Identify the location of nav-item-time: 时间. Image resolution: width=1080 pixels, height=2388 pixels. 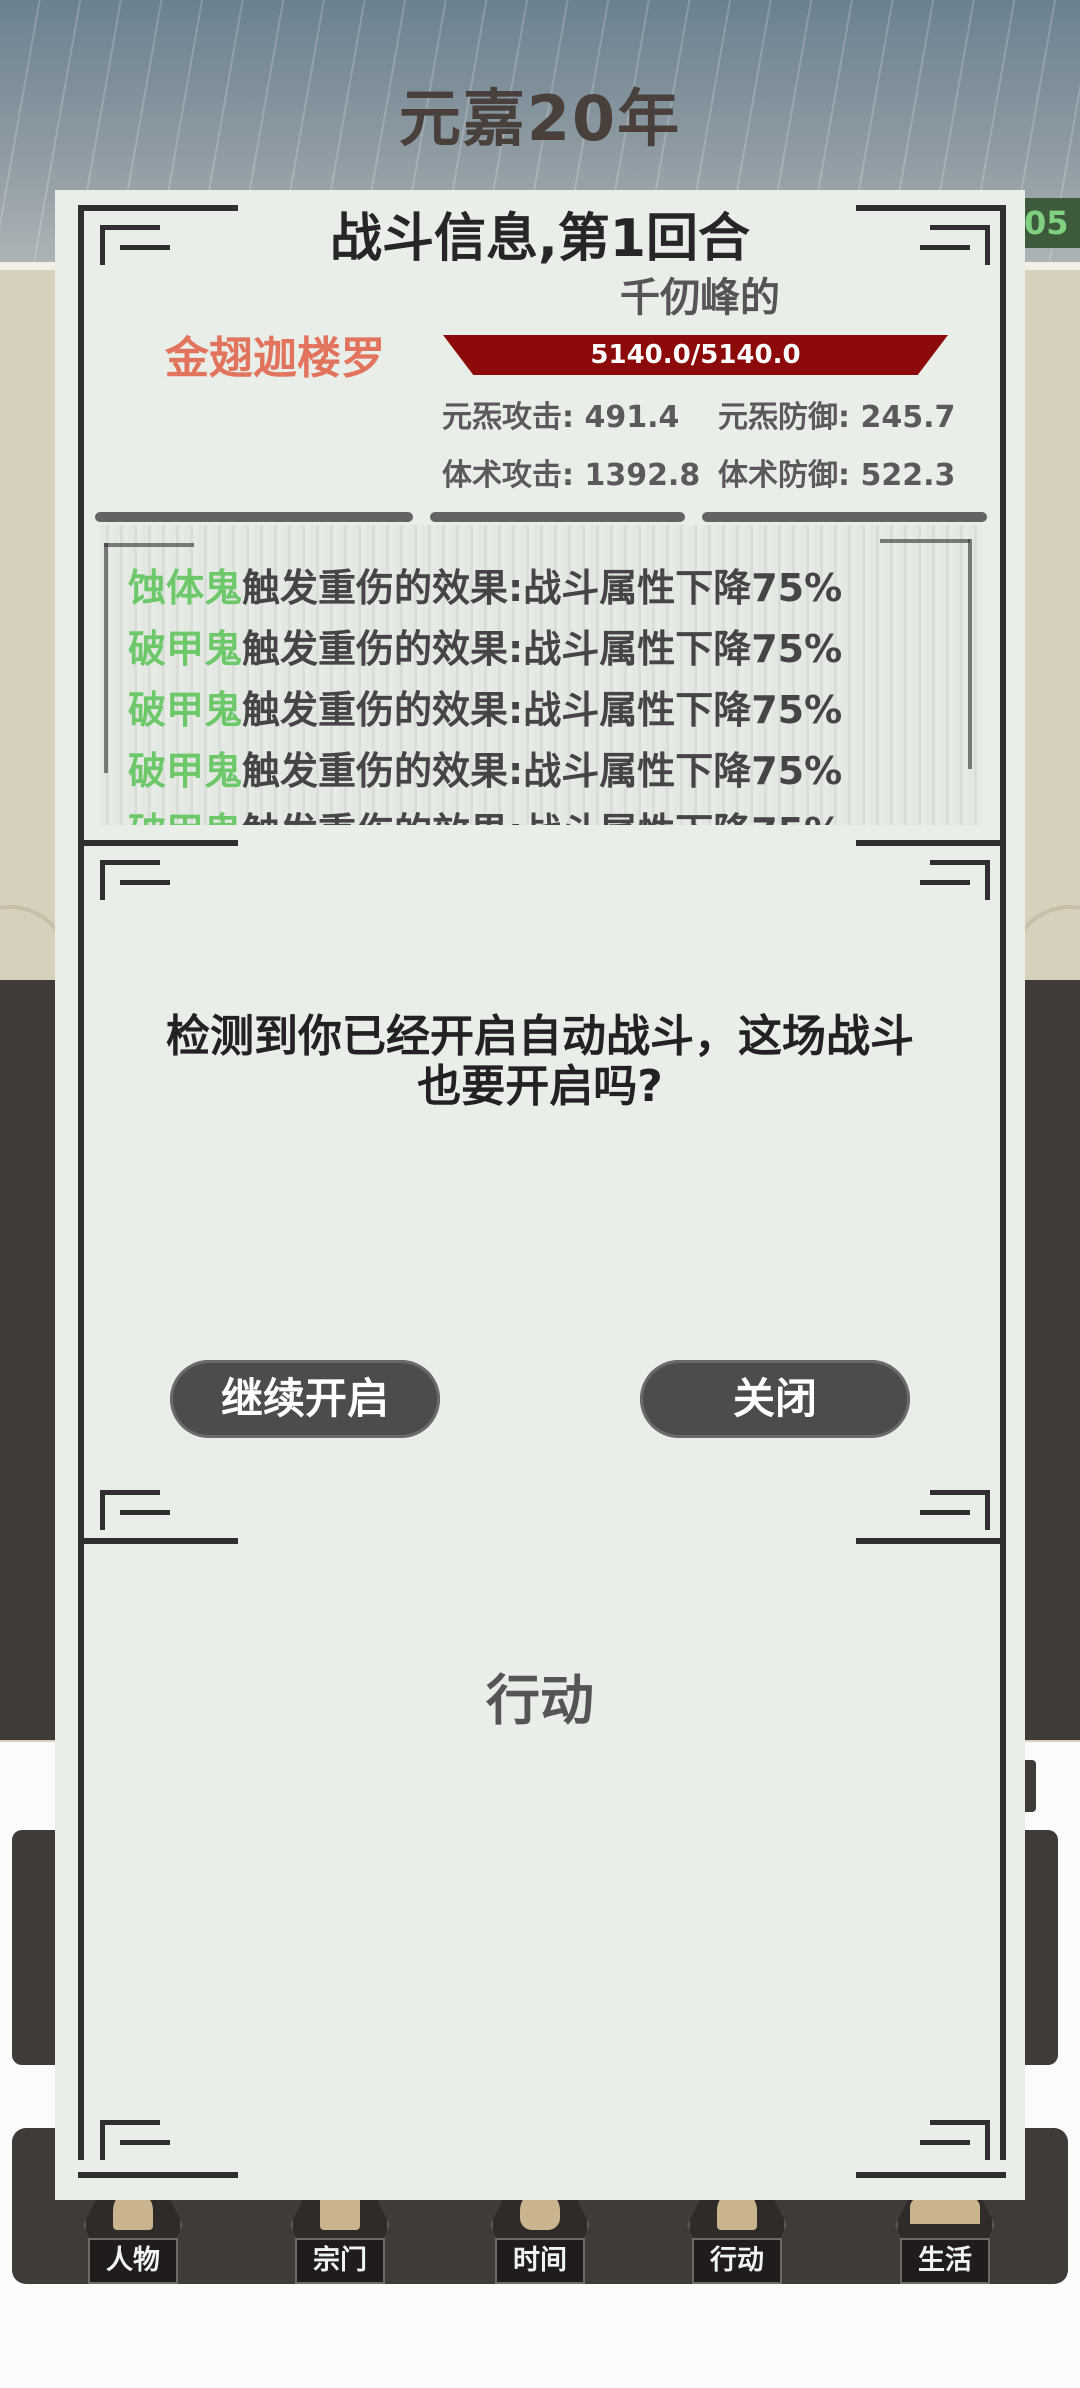
(540, 2240).